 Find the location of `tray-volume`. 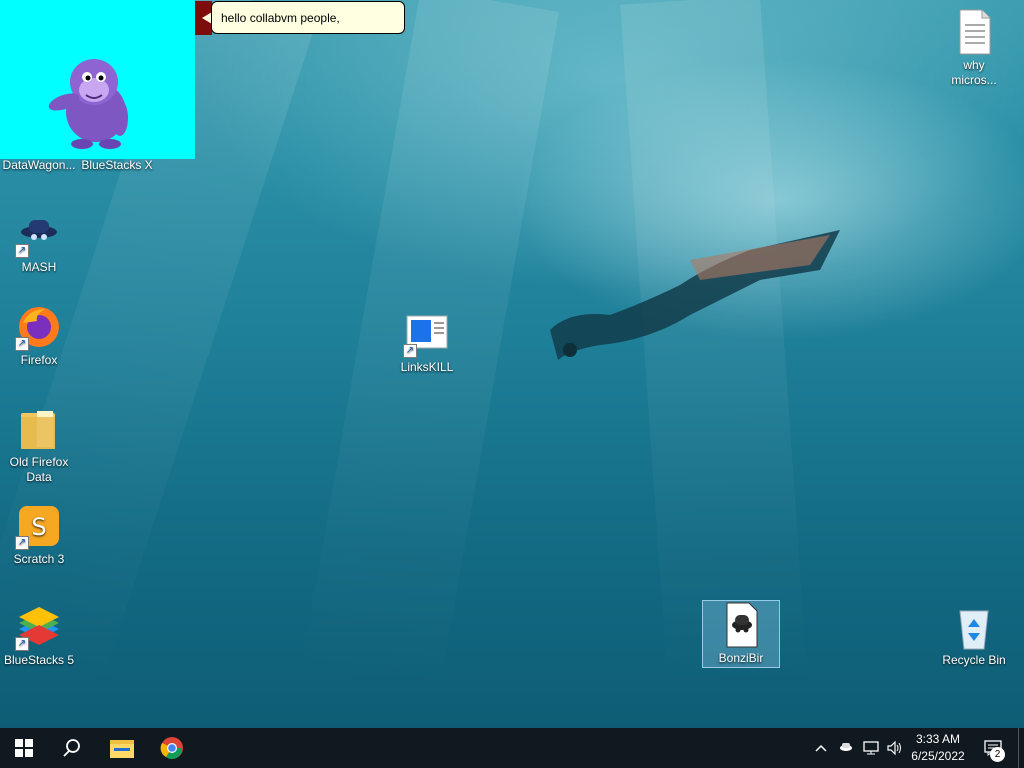

tray-volume is located at coordinates (895, 748).